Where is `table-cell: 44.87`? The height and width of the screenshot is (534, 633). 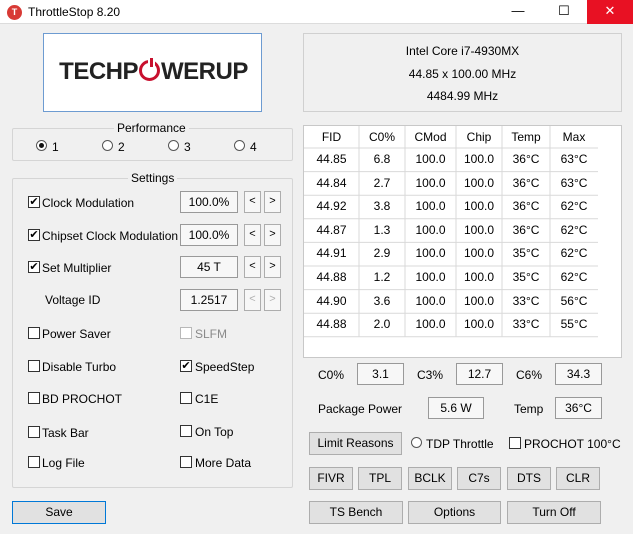
table-cell: 44.87 is located at coordinates (331, 229).